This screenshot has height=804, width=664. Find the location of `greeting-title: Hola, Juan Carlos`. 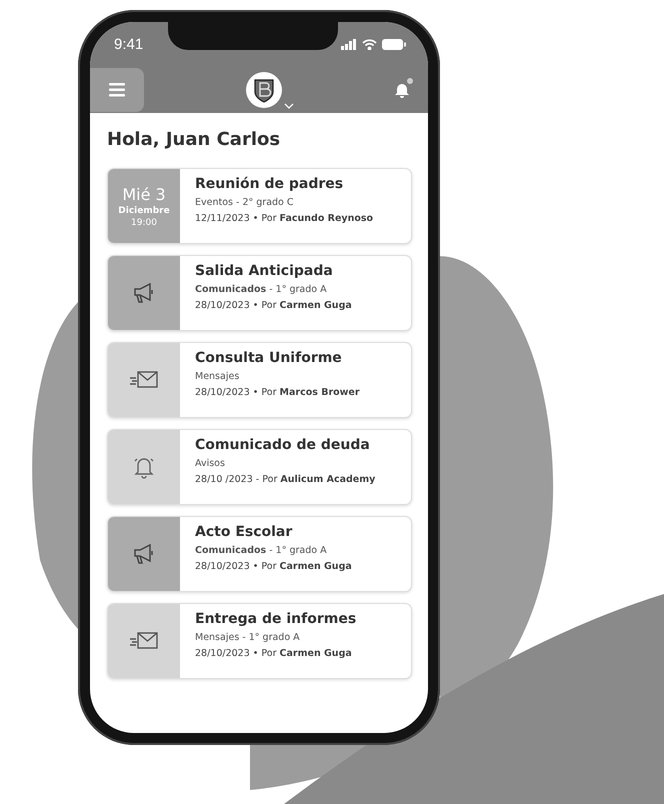

greeting-title: Hola, Juan Carlos is located at coordinates (194, 139).